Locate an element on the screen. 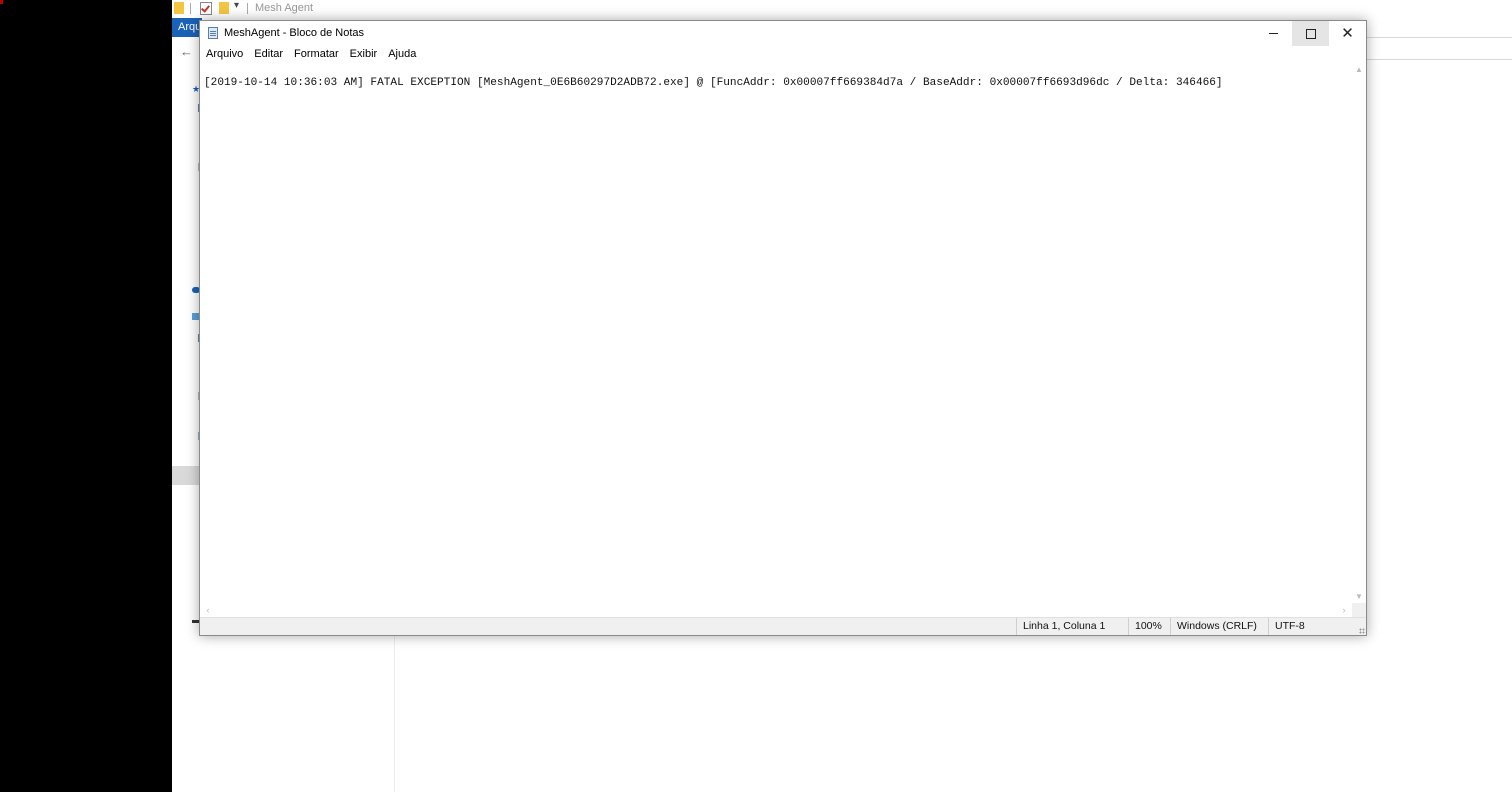 This screenshot has width=1512, height=792. close-icon: ✕ is located at coordinates (1347, 33).